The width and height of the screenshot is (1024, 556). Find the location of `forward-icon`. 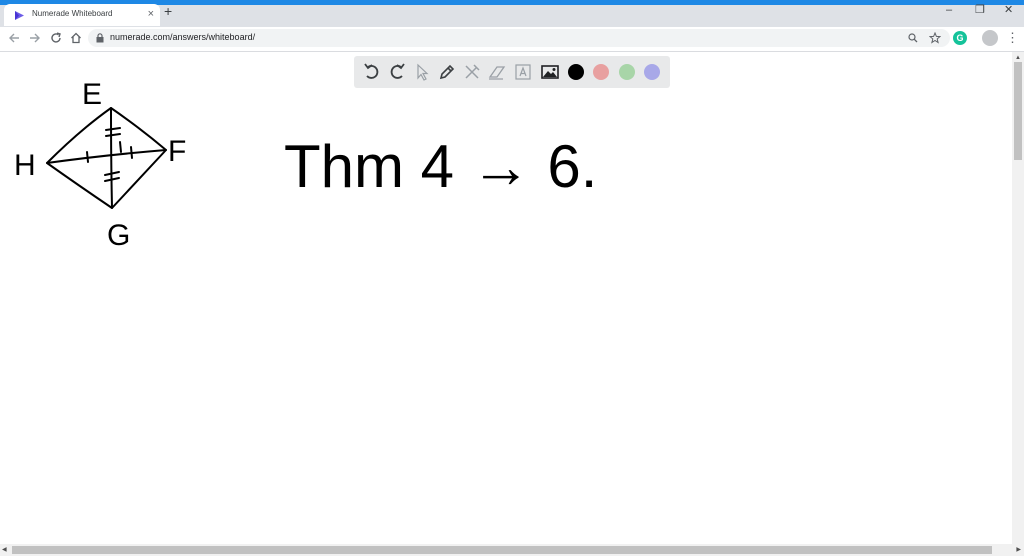

forward-icon is located at coordinates (35, 38).